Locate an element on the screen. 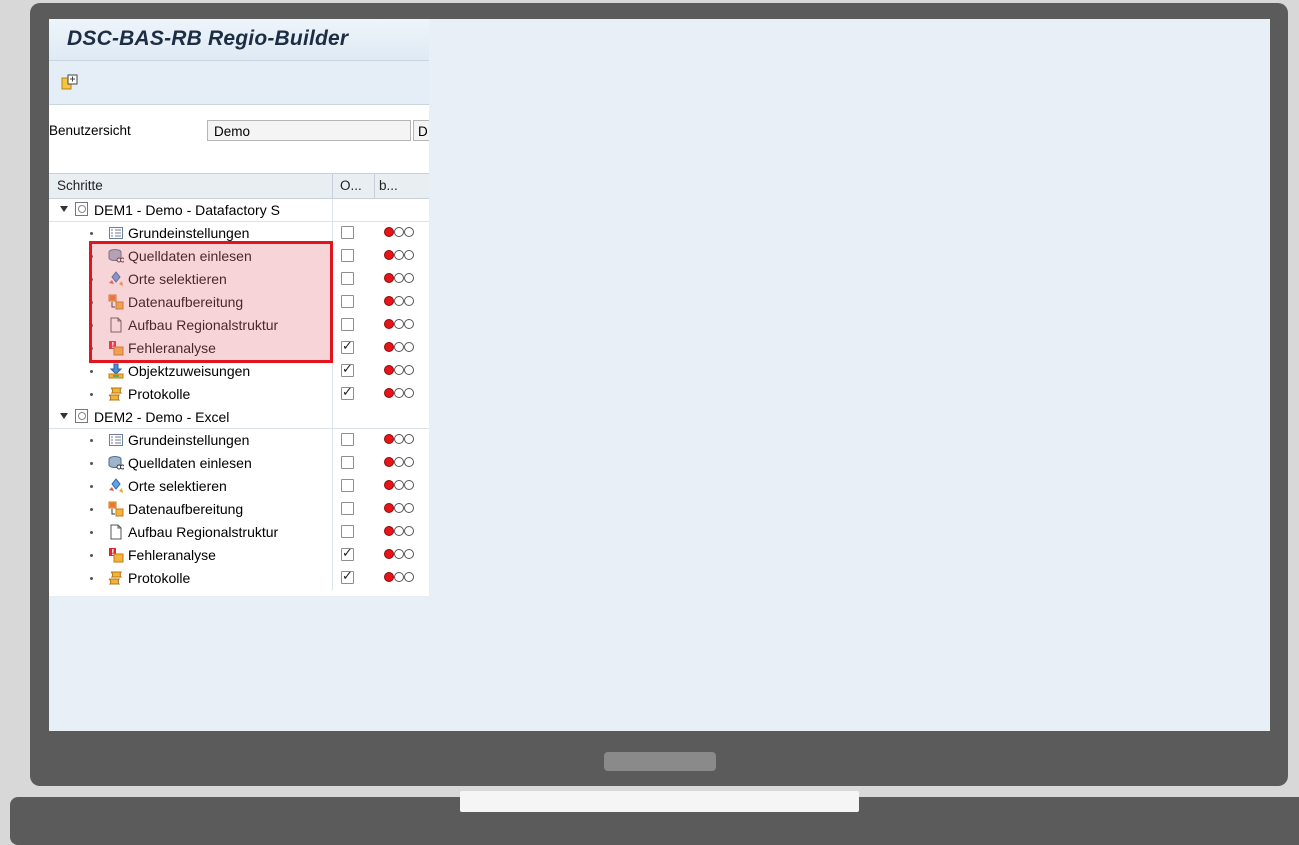  tree-step: Objektzuweisungen is located at coordinates (239, 371).